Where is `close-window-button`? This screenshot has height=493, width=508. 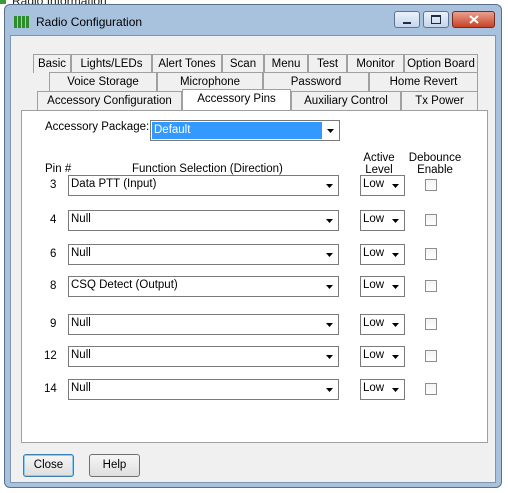 close-window-button is located at coordinates (473, 19).